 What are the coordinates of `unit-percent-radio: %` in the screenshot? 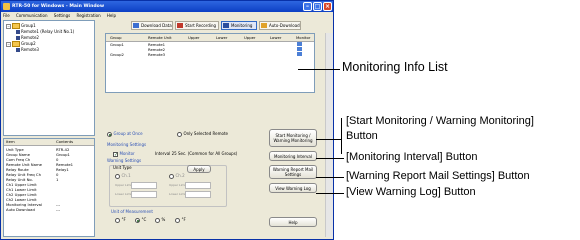 It's located at (160, 220).